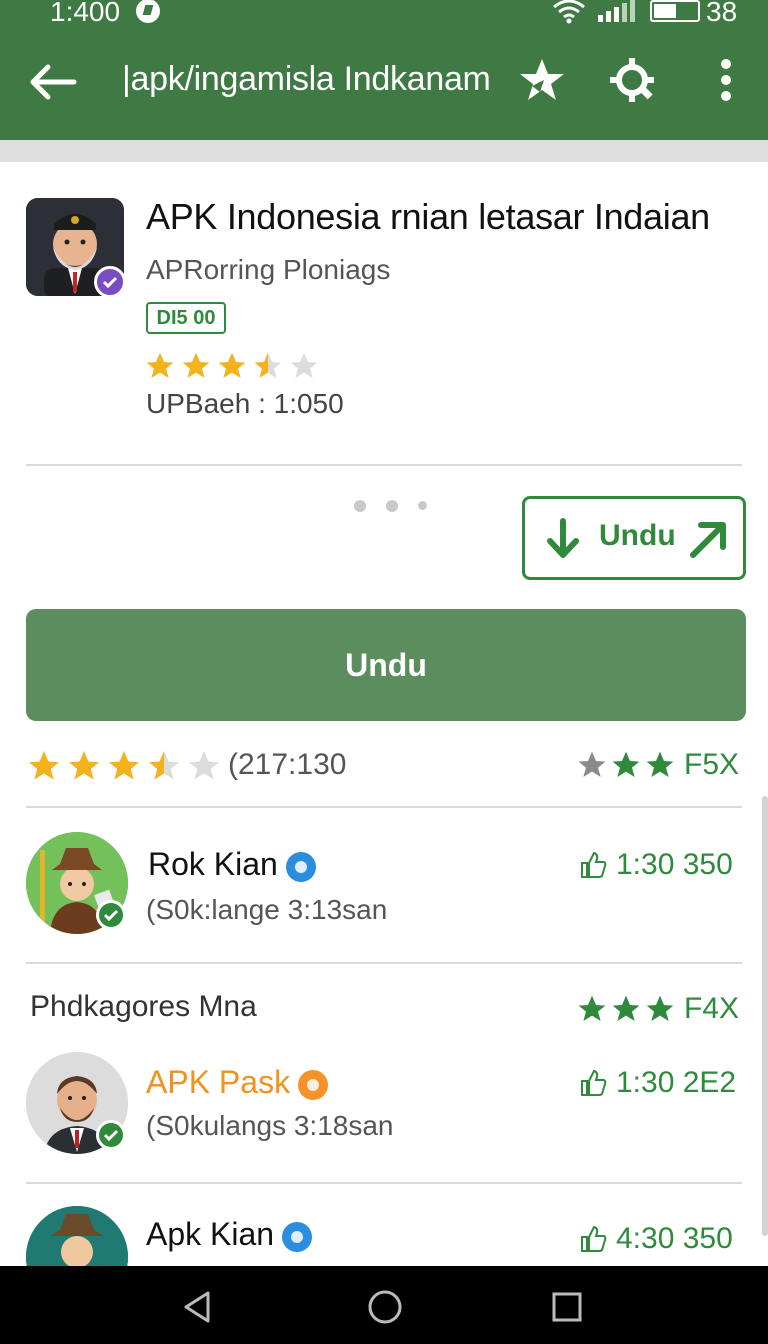 The height and width of the screenshot is (1344, 768). What do you see at coordinates (637, 535) in the screenshot?
I see `download-outline-label: Undu` at bounding box center [637, 535].